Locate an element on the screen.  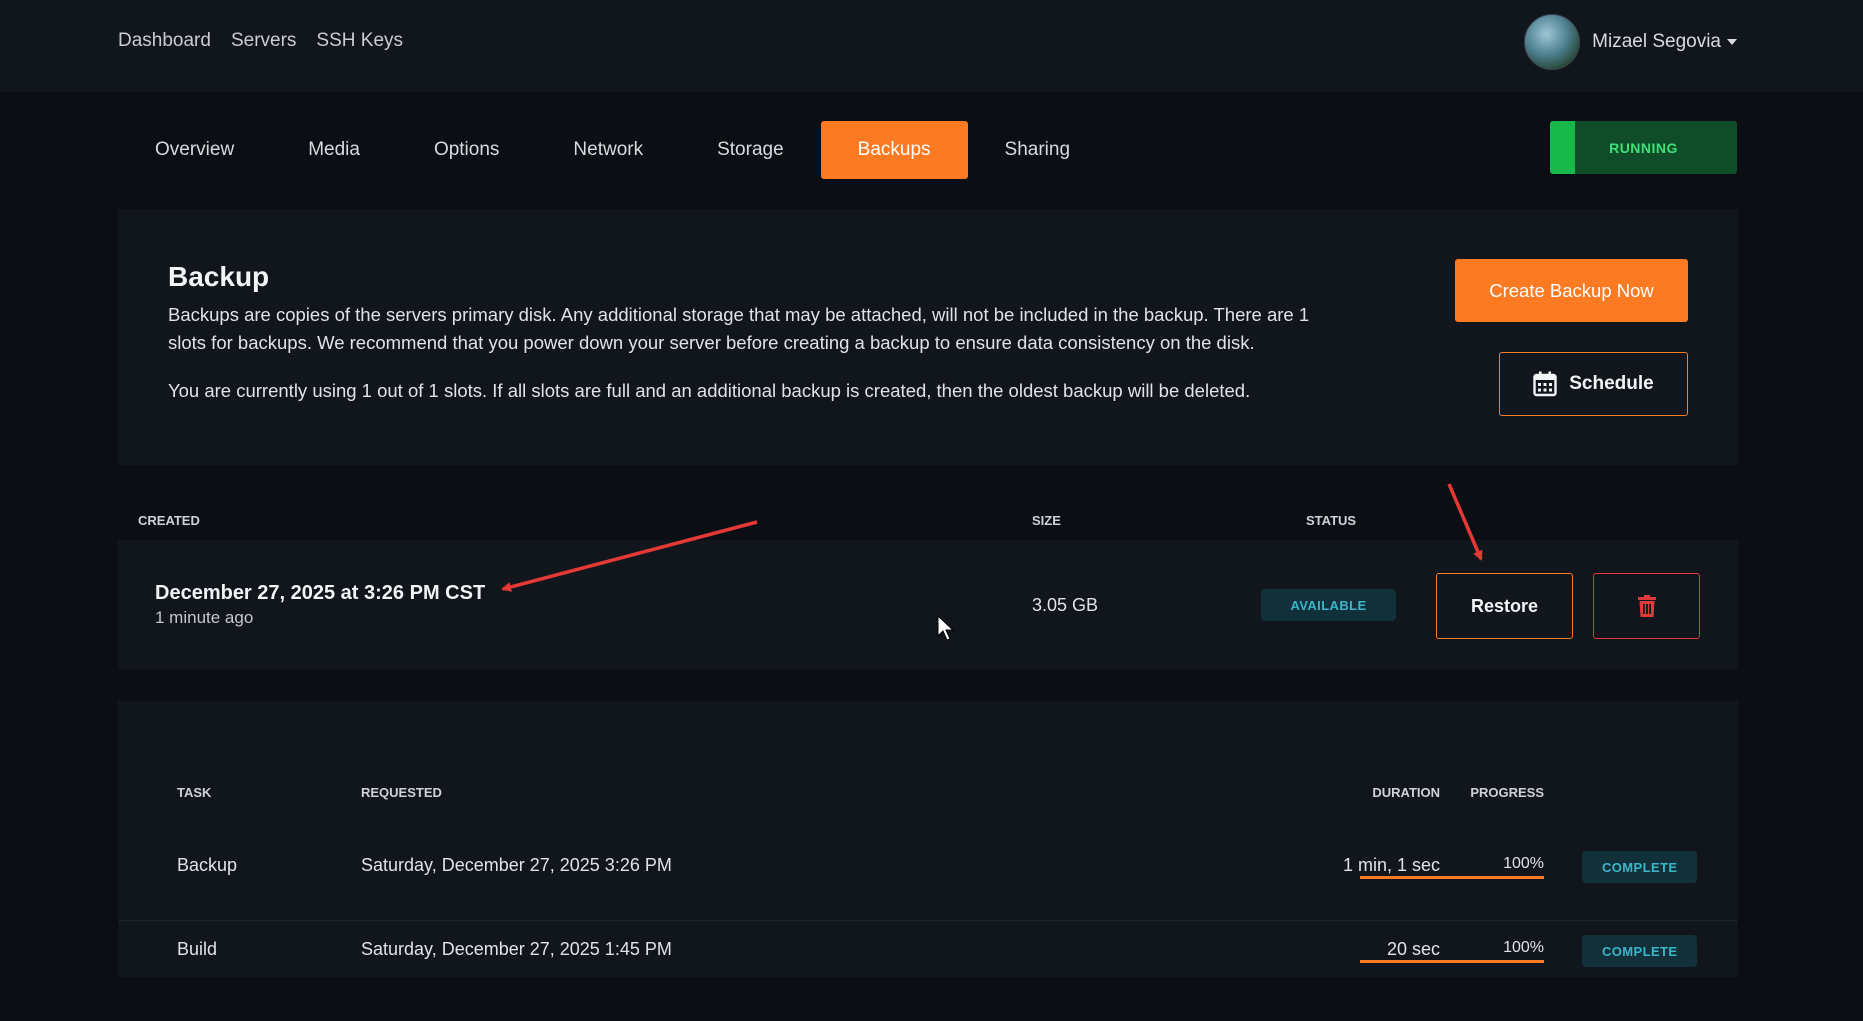
avatar is located at coordinates (1552, 42).